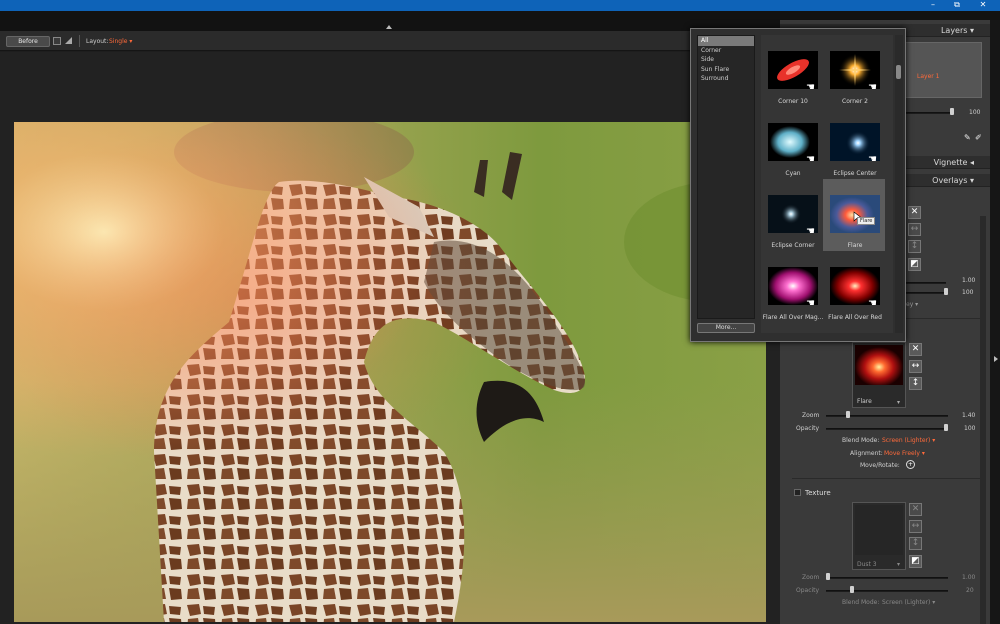  What do you see at coordinates (915, 509) in the screenshot?
I see `texture-random-icon: ✕` at bounding box center [915, 509].